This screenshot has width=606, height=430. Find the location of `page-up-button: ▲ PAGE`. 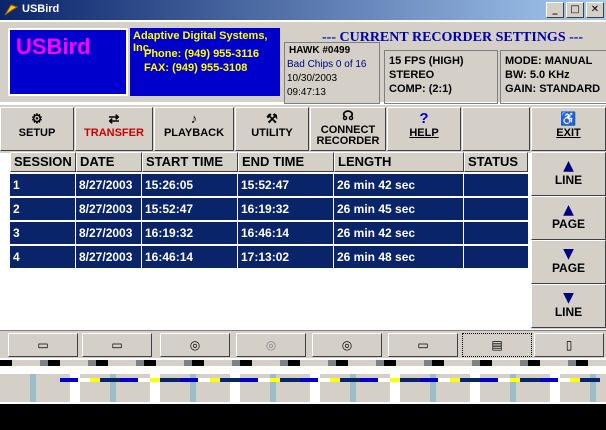

page-up-button: ▲ PAGE is located at coordinates (568, 218).